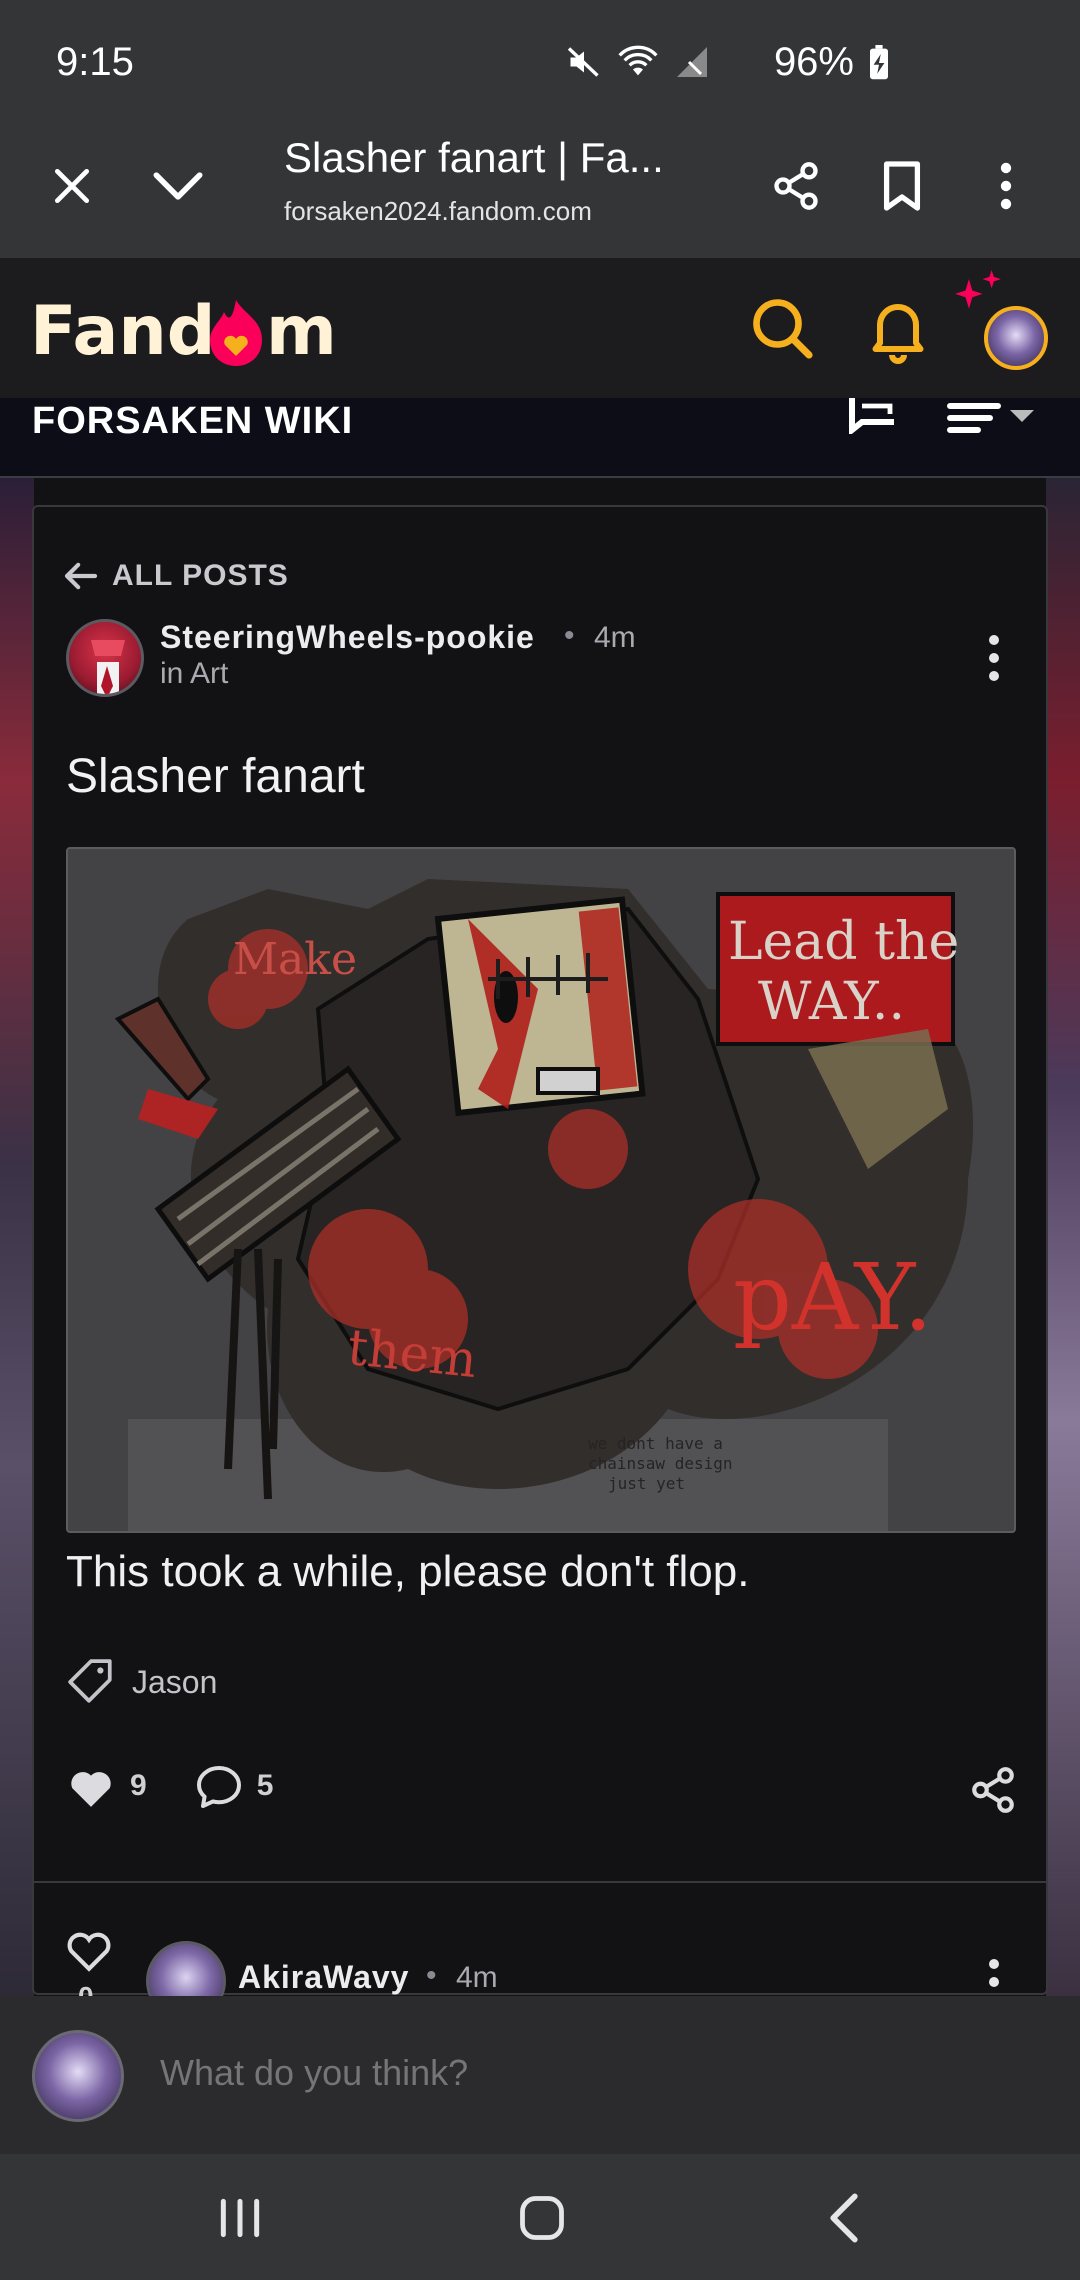 This screenshot has width=1080, height=2280. What do you see at coordinates (1063, 1238) in the screenshot?
I see `background-art-right` at bounding box center [1063, 1238].